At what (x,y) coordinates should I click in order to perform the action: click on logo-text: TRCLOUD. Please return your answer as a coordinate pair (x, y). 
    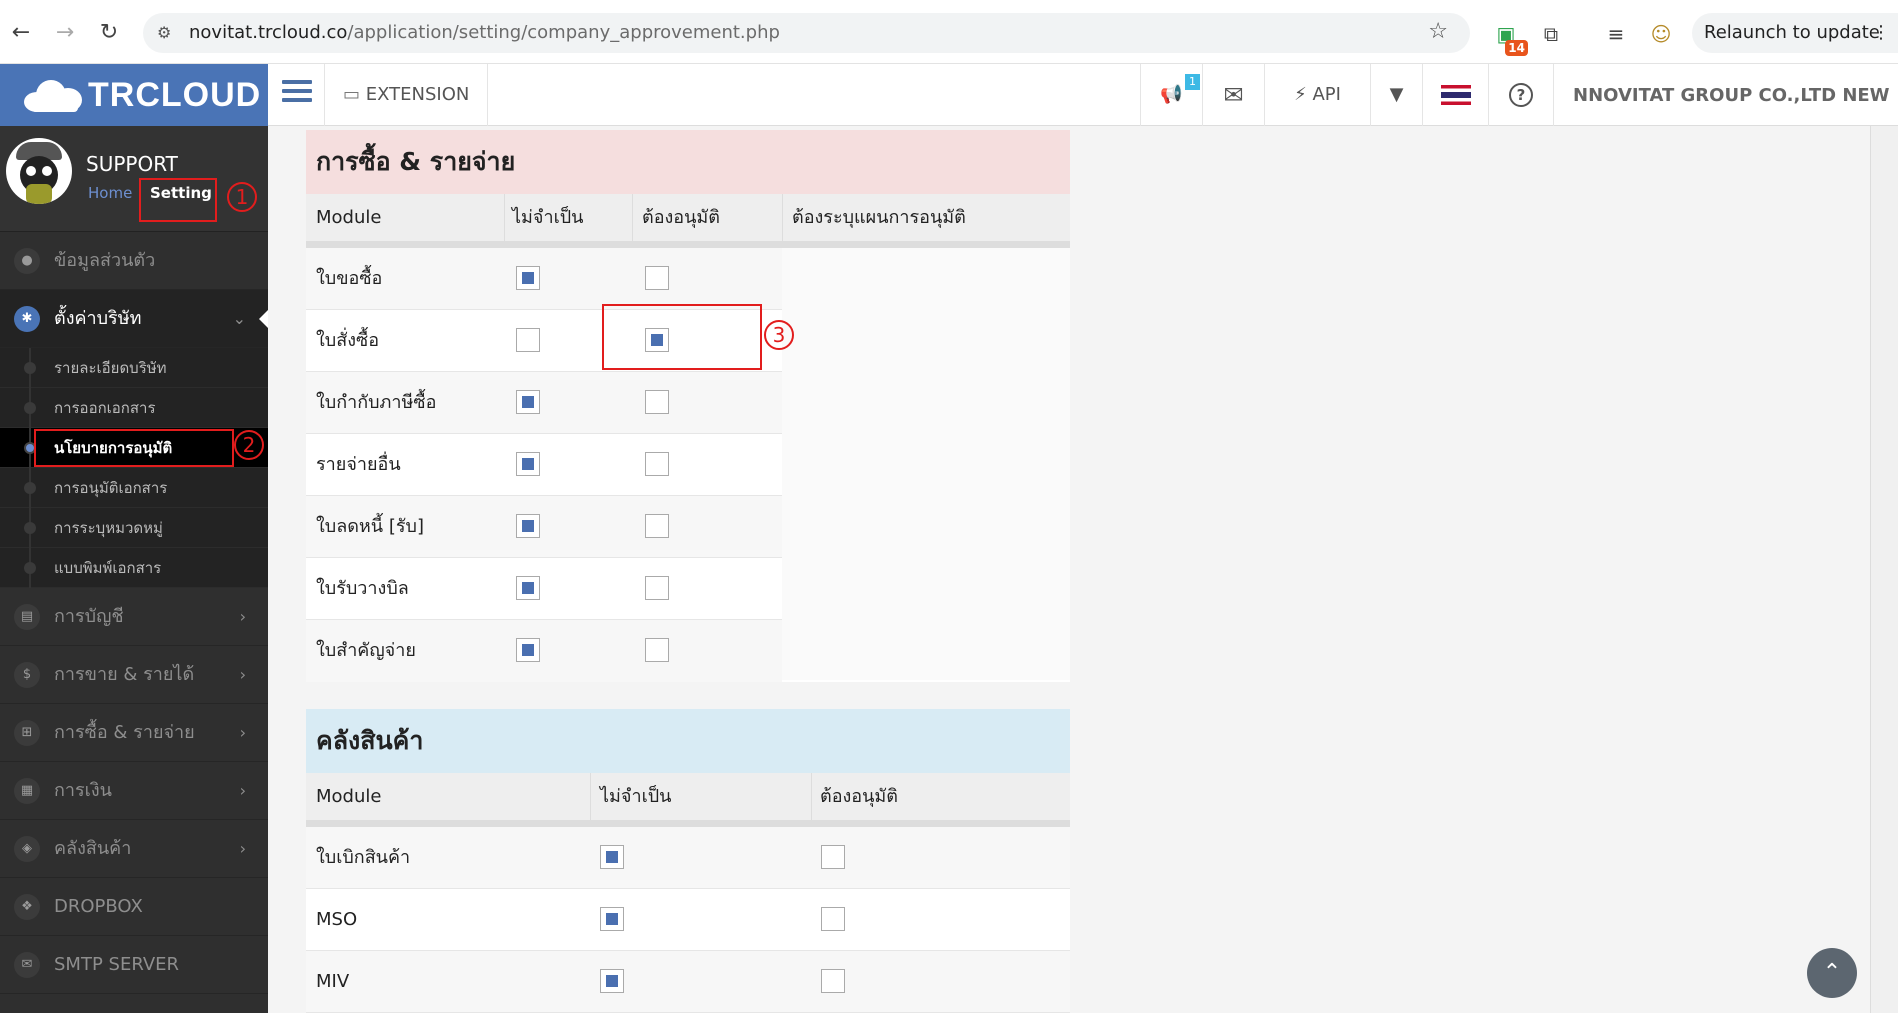
    Looking at the image, I should click on (175, 95).